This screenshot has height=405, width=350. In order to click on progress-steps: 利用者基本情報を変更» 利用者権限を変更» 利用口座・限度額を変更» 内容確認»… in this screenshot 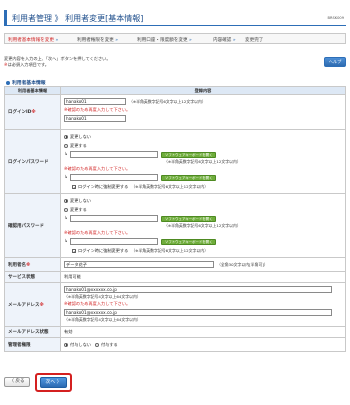, I will do `click(175, 38)`.